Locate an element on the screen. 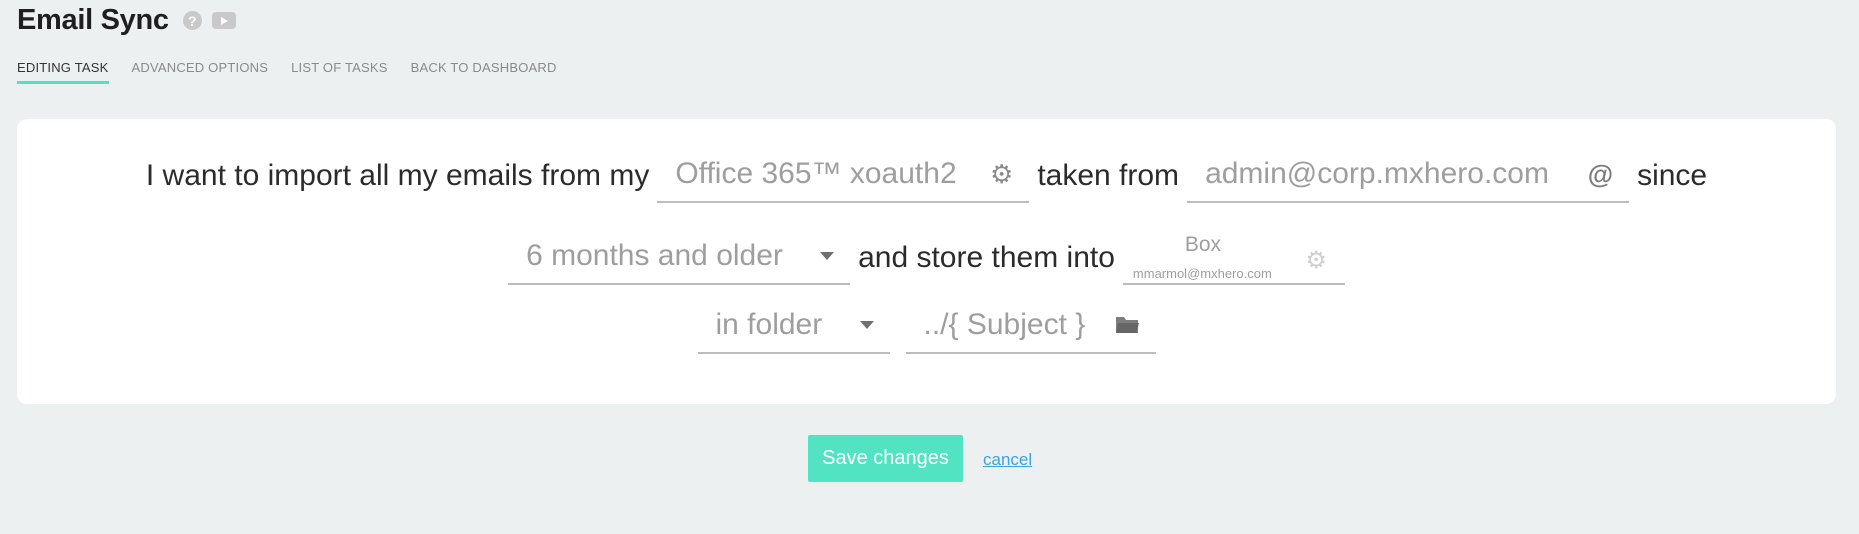 The height and width of the screenshot is (534, 1859). tab-editing-task: EDITING TASK is located at coordinates (63, 72).